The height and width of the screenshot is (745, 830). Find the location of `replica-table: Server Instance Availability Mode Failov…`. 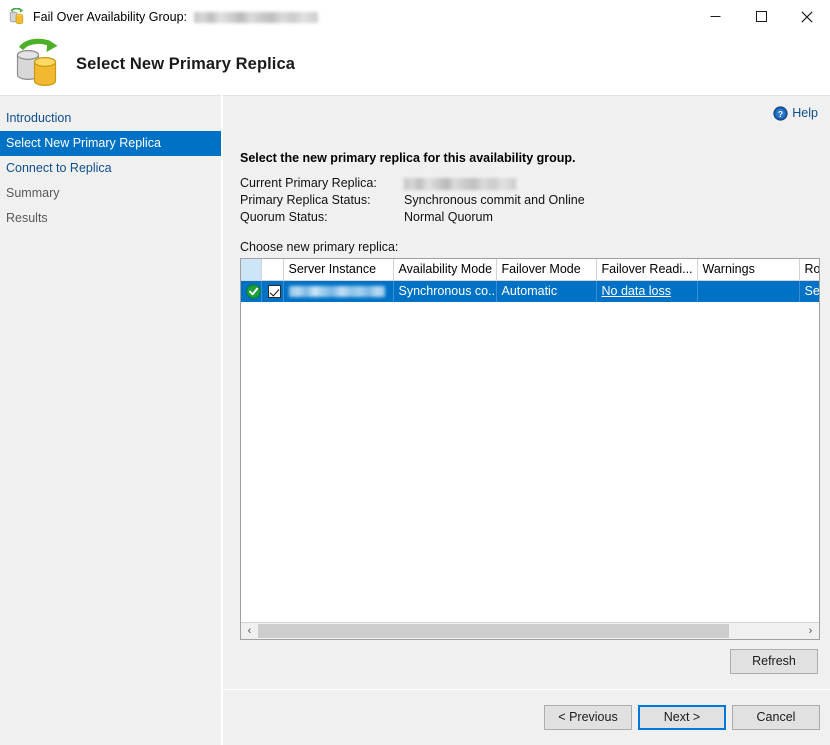

replica-table: Server Instance Availability Mode Failov… is located at coordinates (530, 280).